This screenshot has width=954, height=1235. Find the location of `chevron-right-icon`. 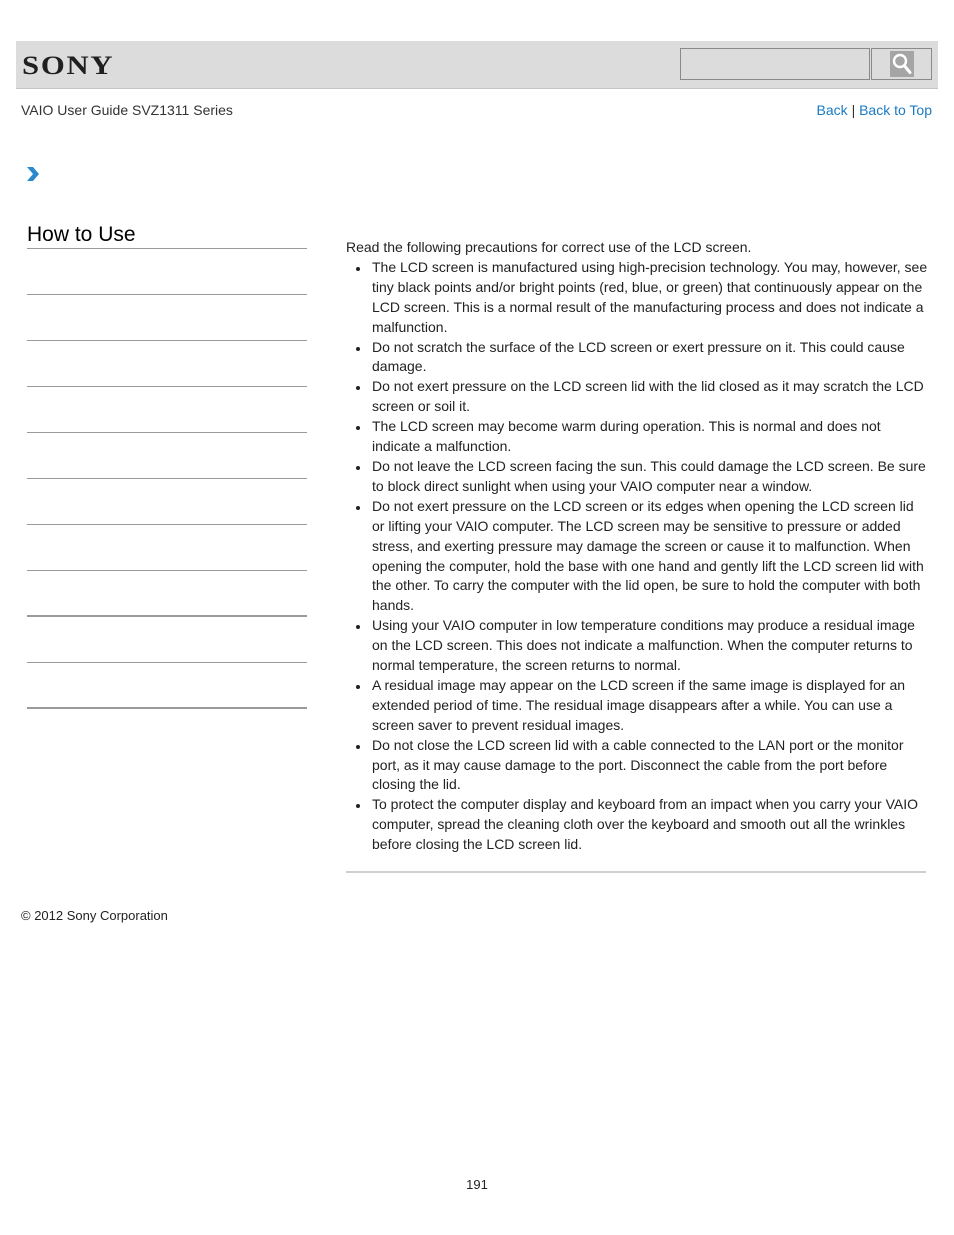

chevron-right-icon is located at coordinates (33, 176).